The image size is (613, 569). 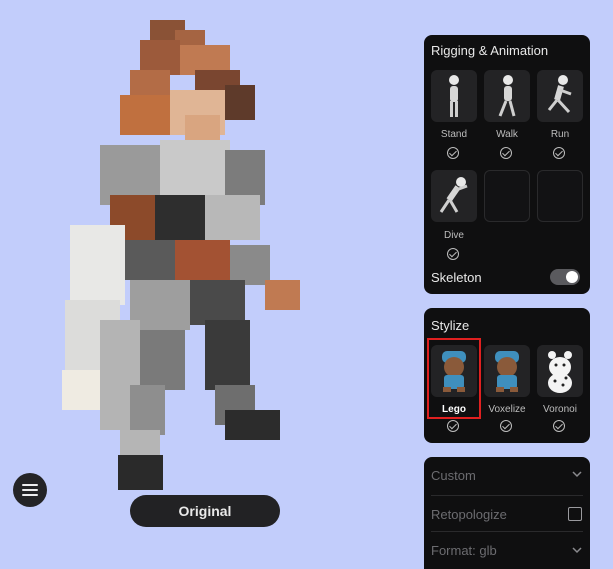 What do you see at coordinates (565, 277) in the screenshot?
I see `skeleton-toggle` at bounding box center [565, 277].